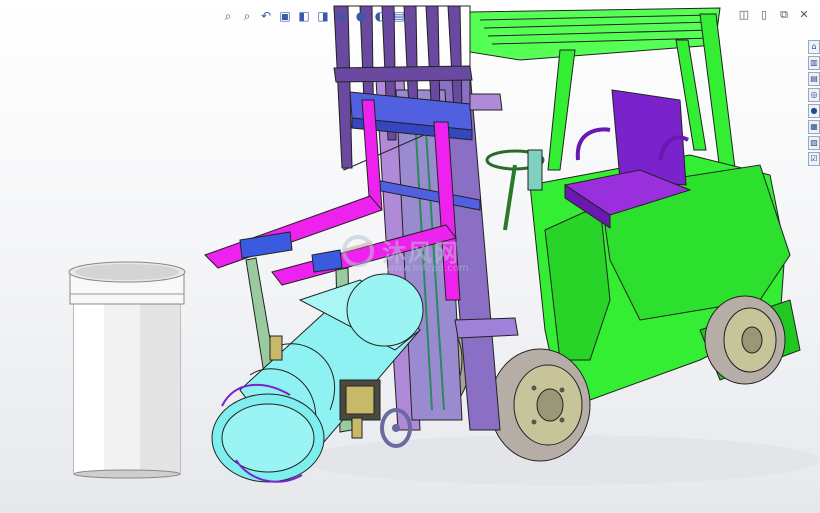  Describe the element at coordinates (814, 79) in the screenshot. I see `design-library-tab-icon: ▤` at that location.